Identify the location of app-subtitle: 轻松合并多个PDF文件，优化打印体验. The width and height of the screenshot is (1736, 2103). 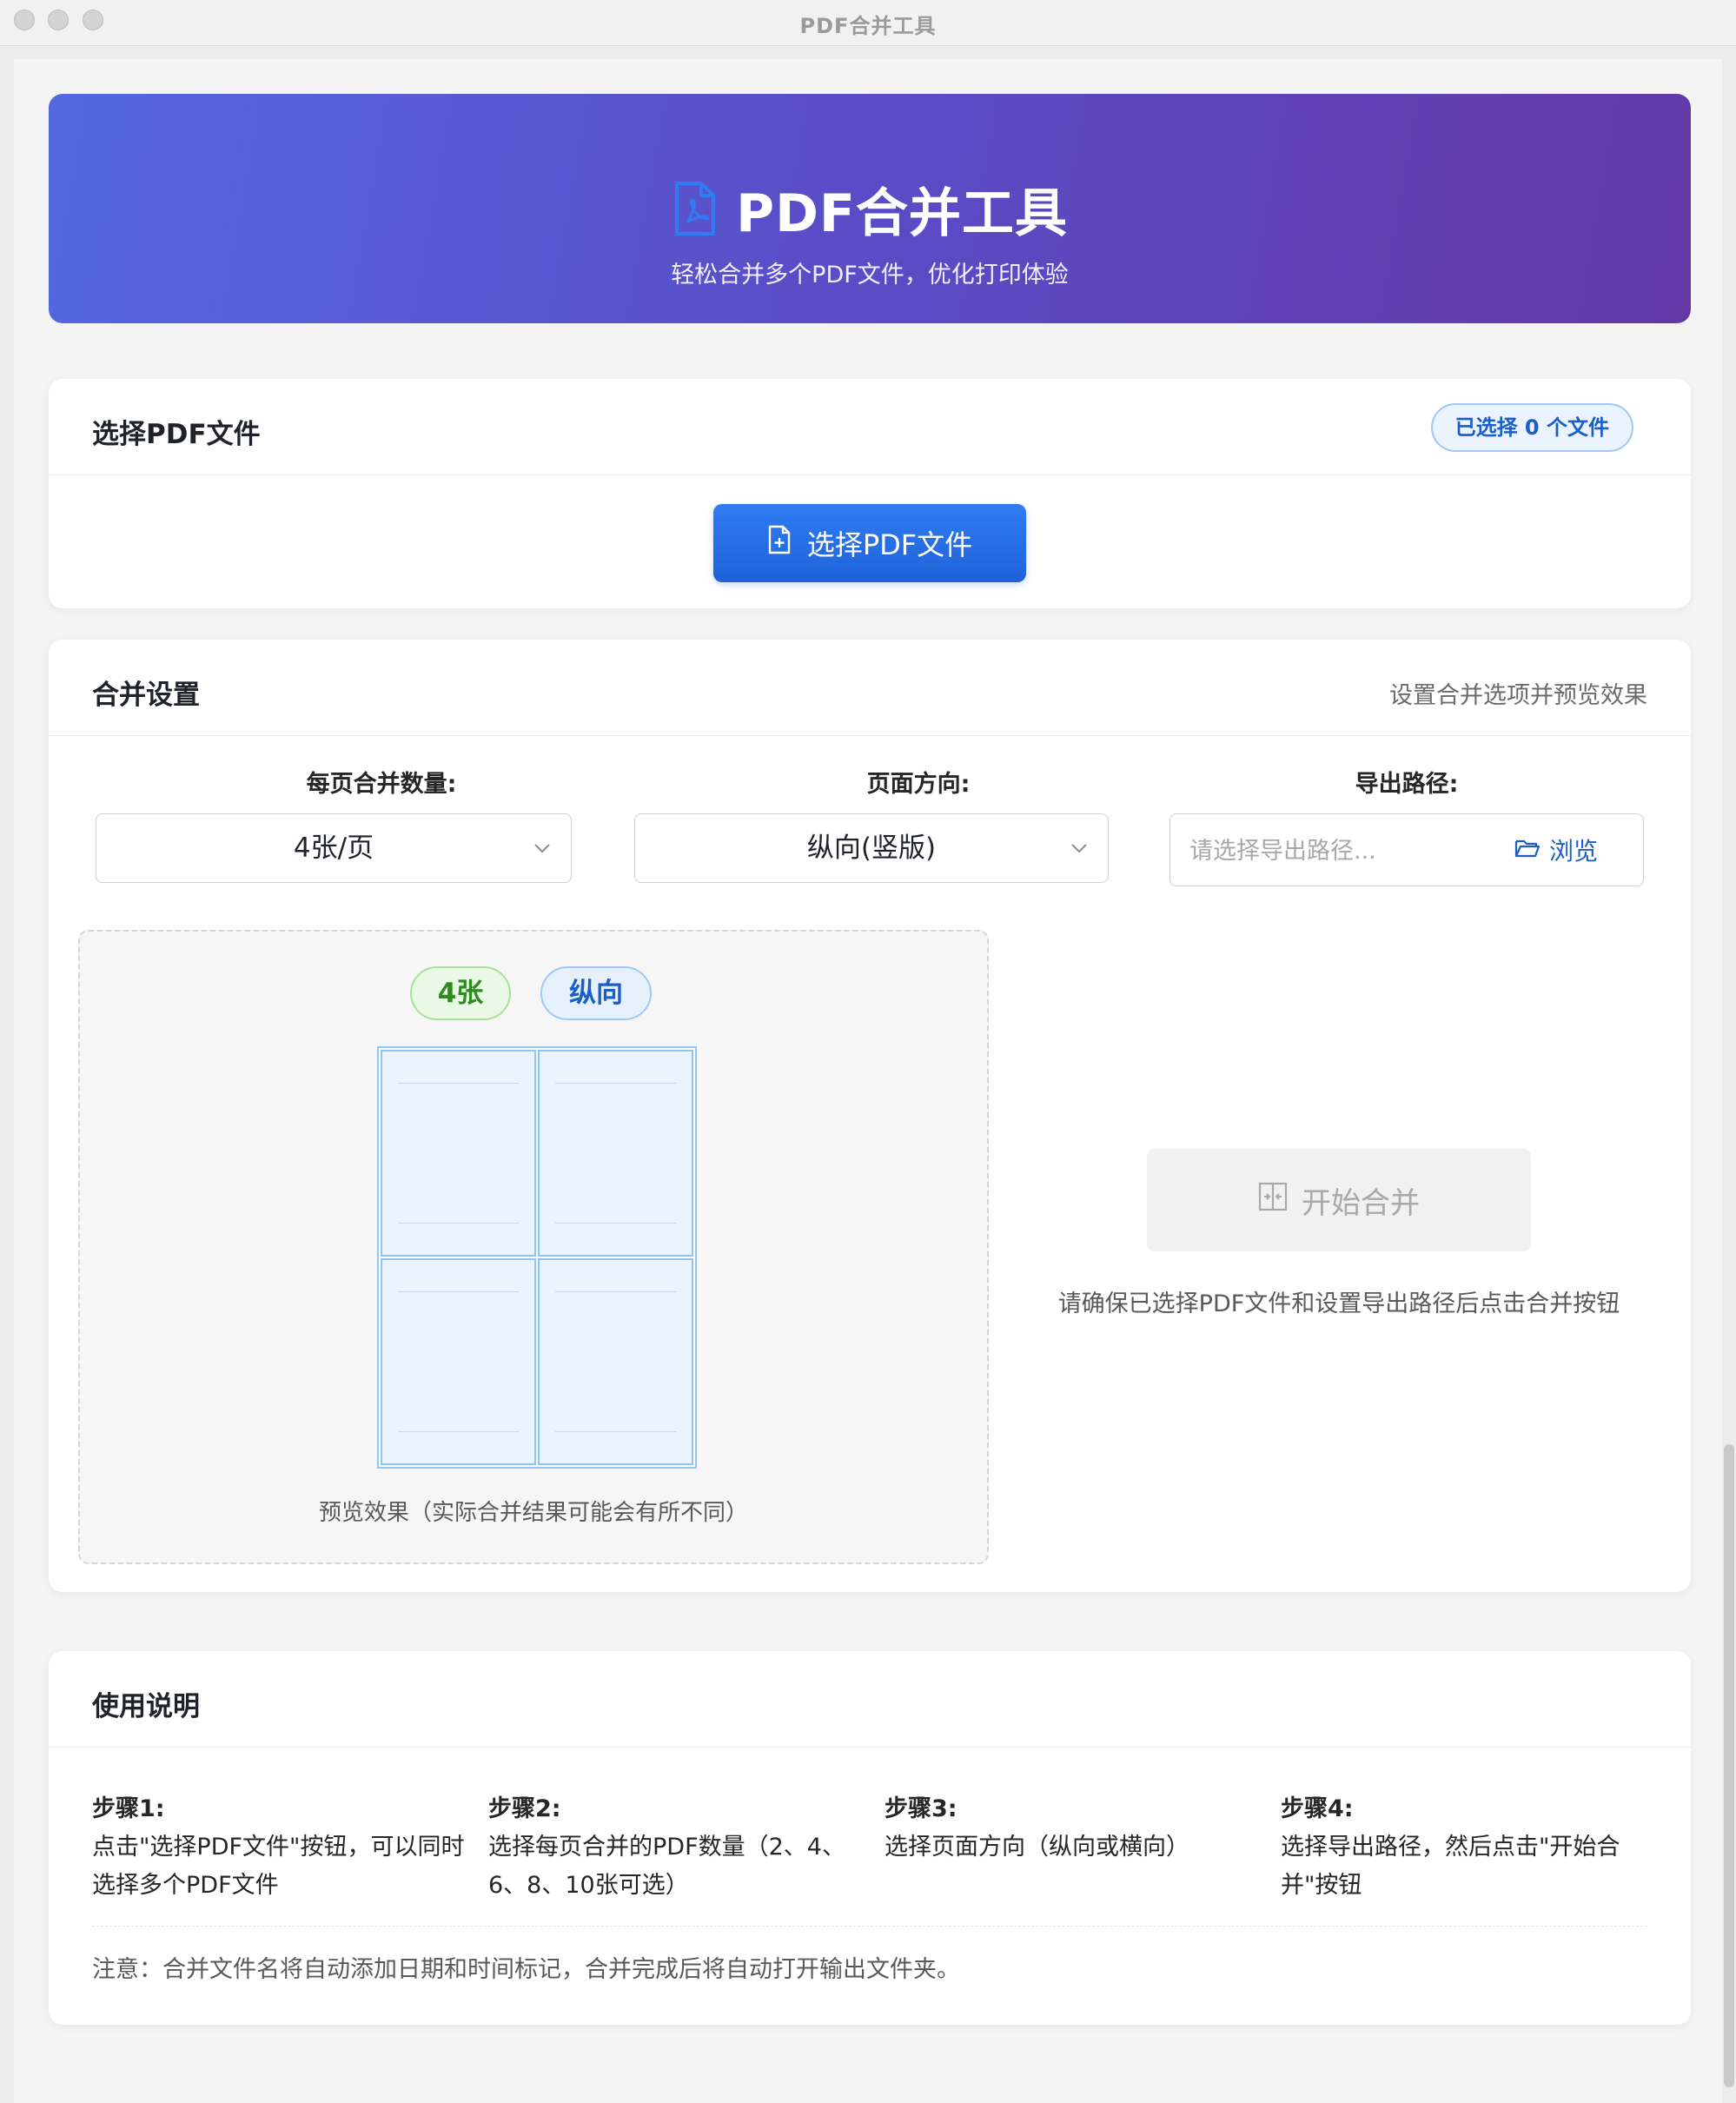
(870, 275).